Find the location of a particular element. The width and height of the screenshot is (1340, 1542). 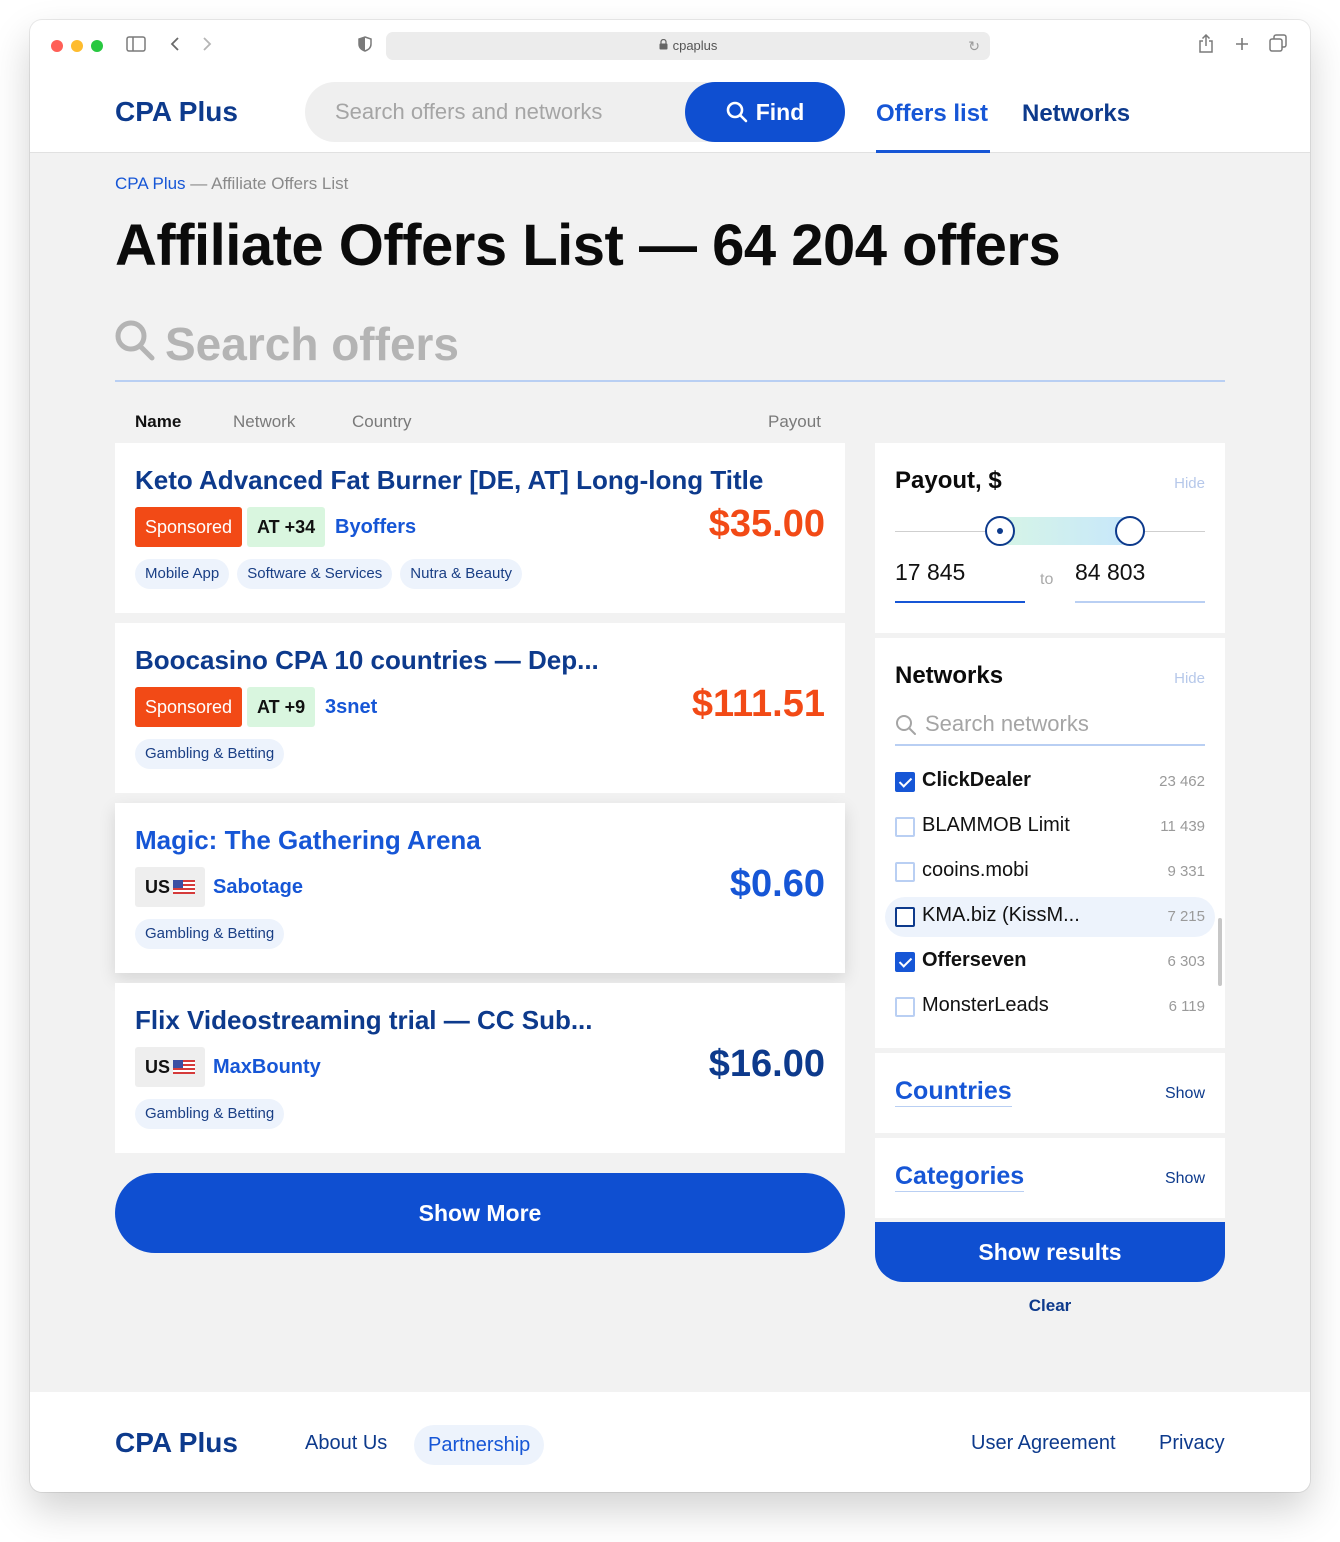

close-window-button is located at coordinates (57, 46).